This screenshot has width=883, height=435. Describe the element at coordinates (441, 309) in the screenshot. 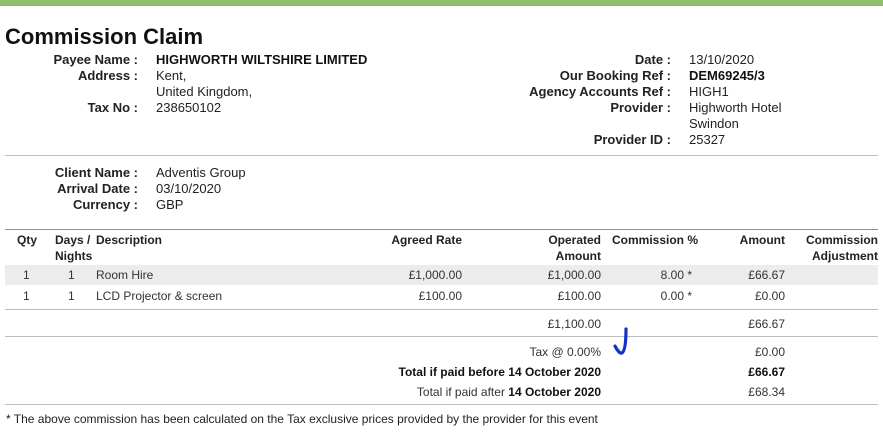

I see `divider-rows` at that location.